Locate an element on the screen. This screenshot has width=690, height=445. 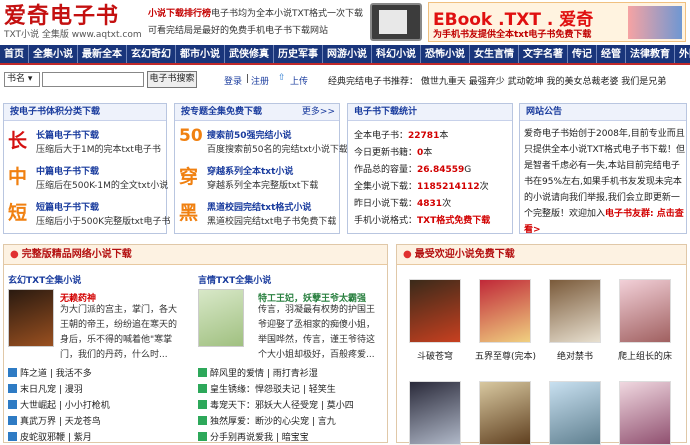
list-item: 大世崛起 | 小小打枪机 is located at coordinates (59, 404).